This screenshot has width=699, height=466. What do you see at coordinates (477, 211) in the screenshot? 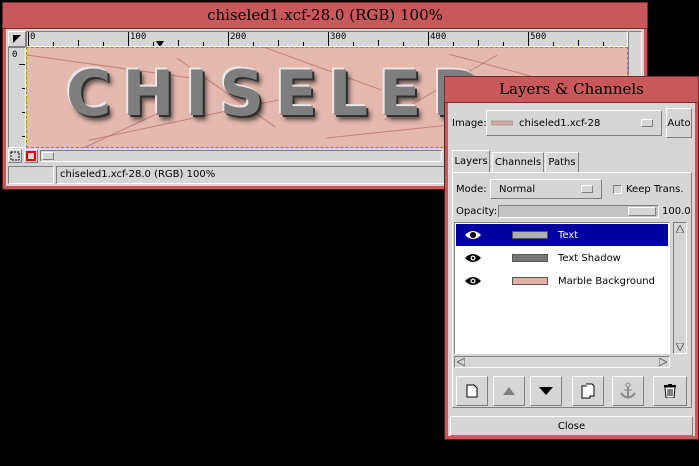
I see `opacity-label: Opacity:` at bounding box center [477, 211].